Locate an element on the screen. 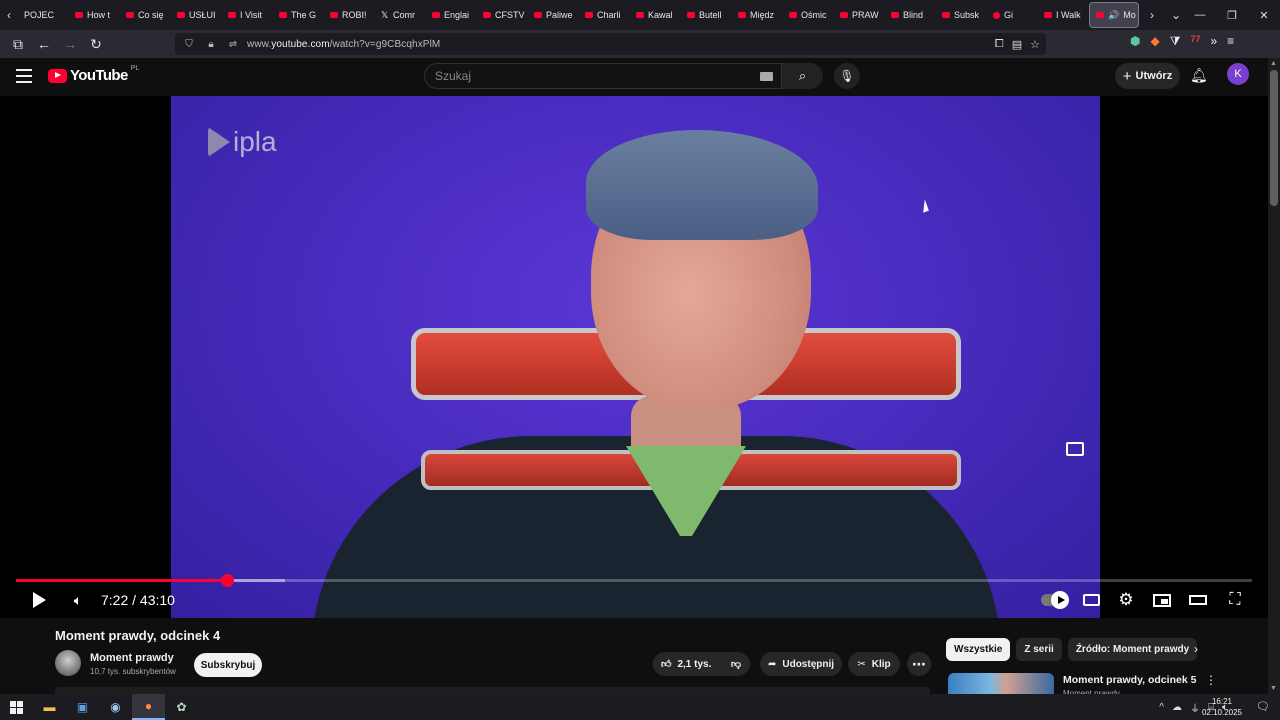 The height and width of the screenshot is (720, 1280). tab-item: CFSTV is located at coordinates (502, 15).